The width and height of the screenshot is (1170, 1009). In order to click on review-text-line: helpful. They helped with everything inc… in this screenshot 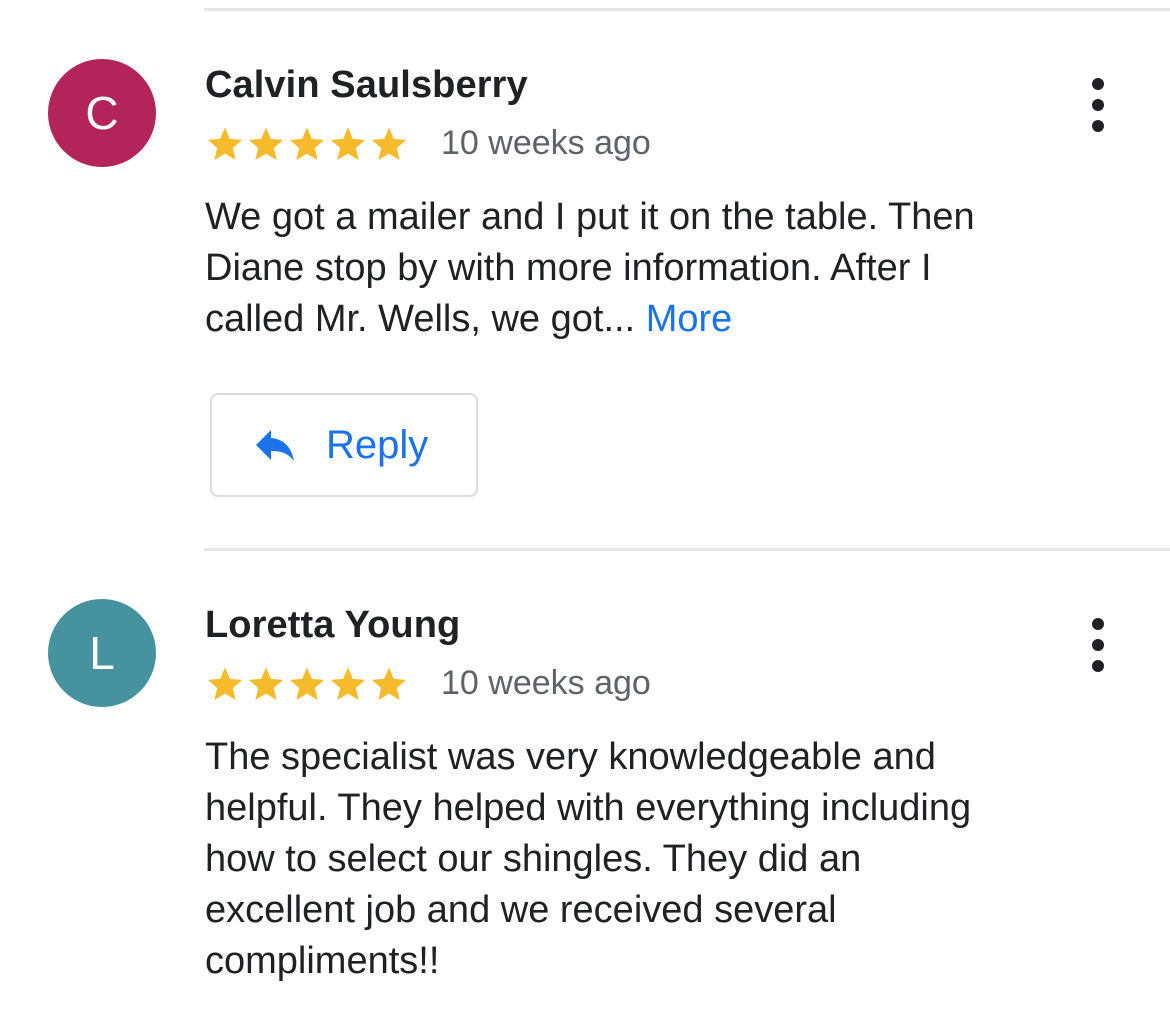, I will do `click(588, 808)`.